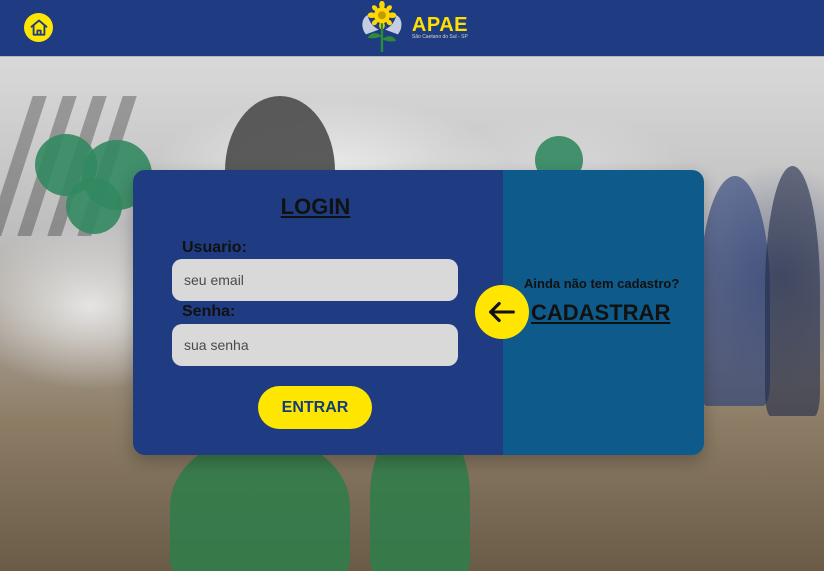  I want to click on brand-subtitle: São Caetano do Sul - SP, so click(439, 37).